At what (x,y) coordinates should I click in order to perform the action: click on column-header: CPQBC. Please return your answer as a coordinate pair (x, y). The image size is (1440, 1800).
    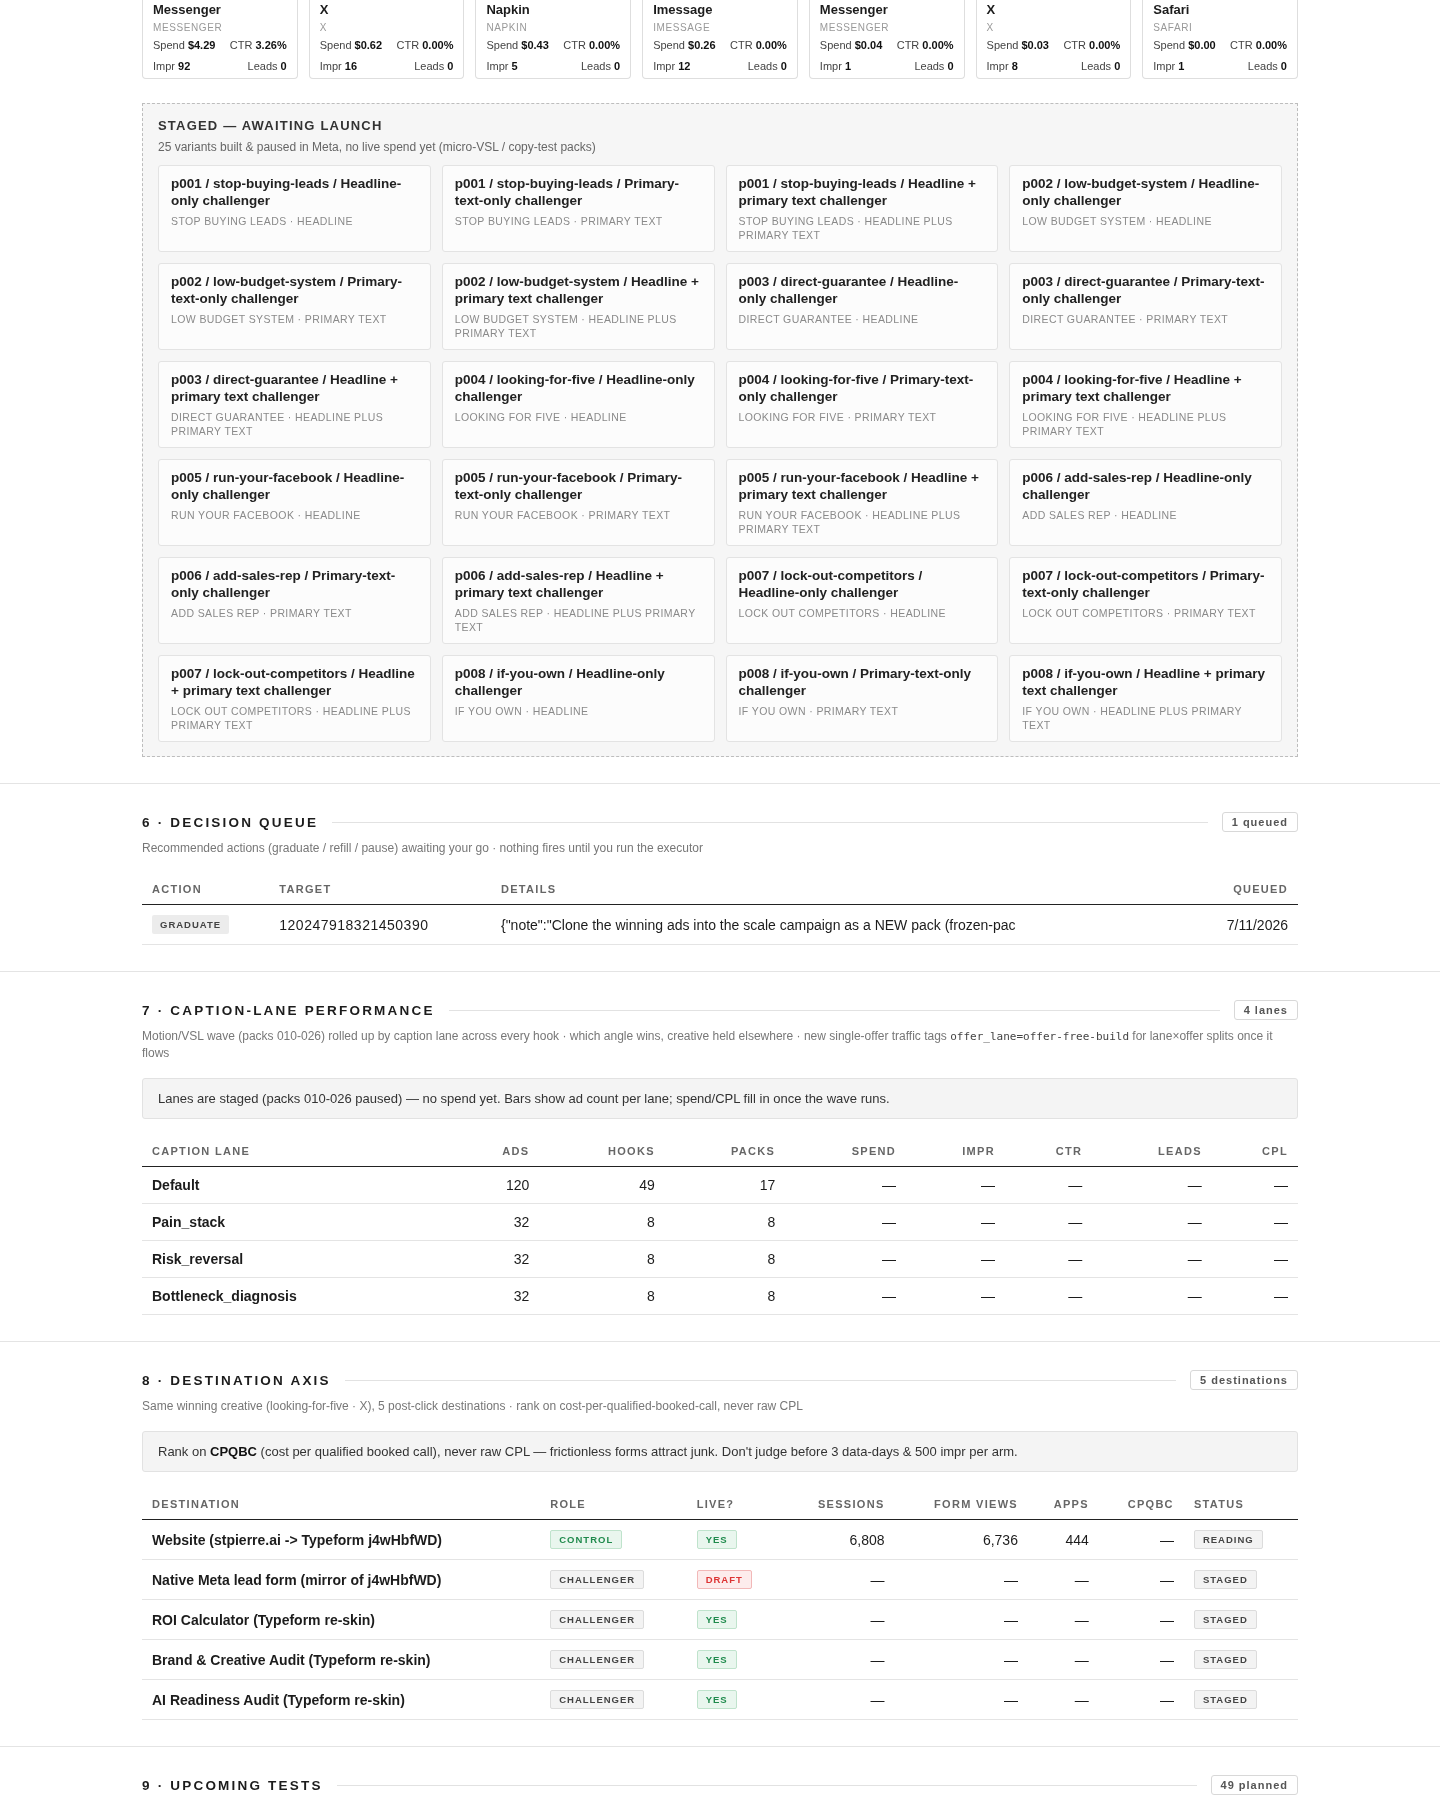
    Looking at the image, I should click on (1141, 1504).